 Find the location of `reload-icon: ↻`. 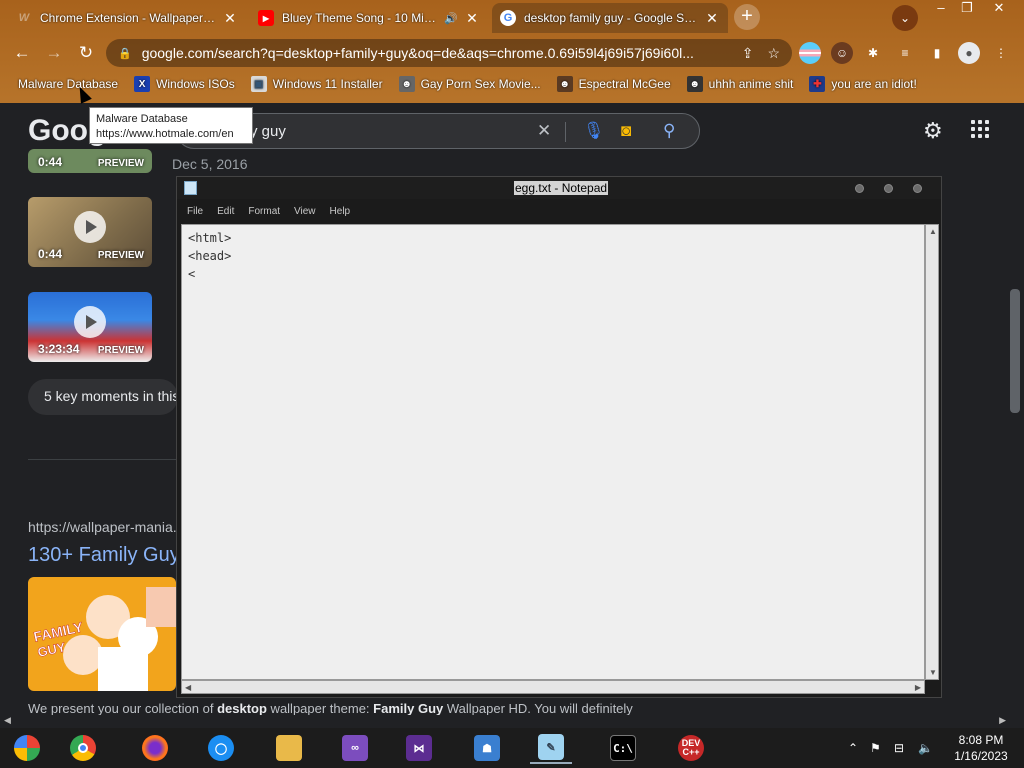

reload-icon: ↻ is located at coordinates (86, 53).